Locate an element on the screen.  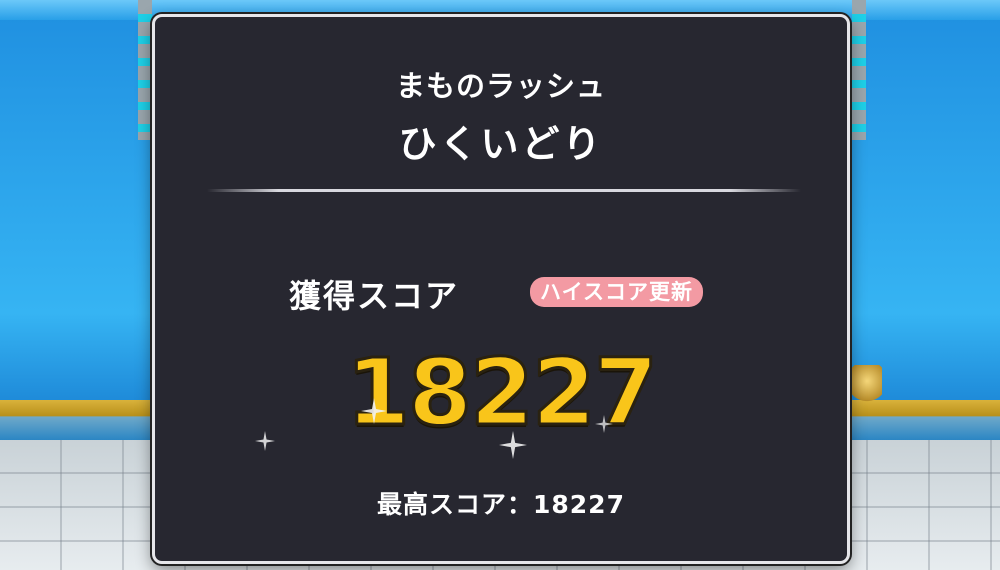
background-pillar-left is located at coordinates (145, 70).